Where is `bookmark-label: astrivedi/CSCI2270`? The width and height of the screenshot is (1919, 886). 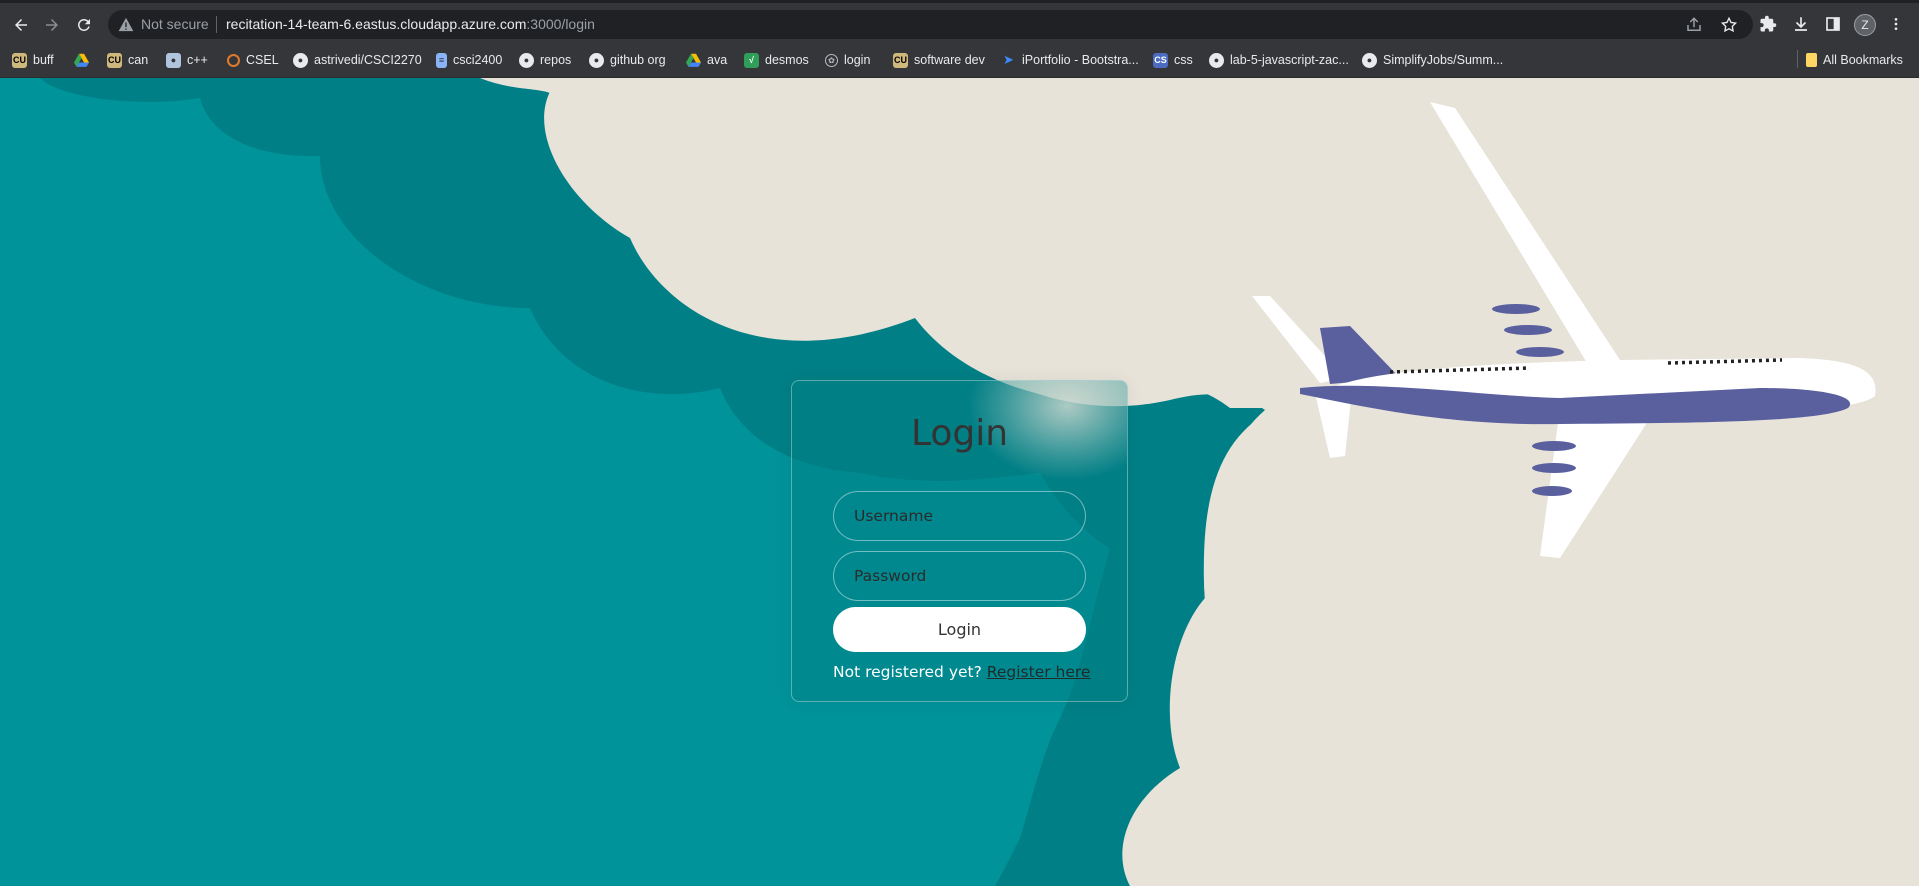
bookmark-label: astrivedi/CSCI2270 is located at coordinates (368, 60).